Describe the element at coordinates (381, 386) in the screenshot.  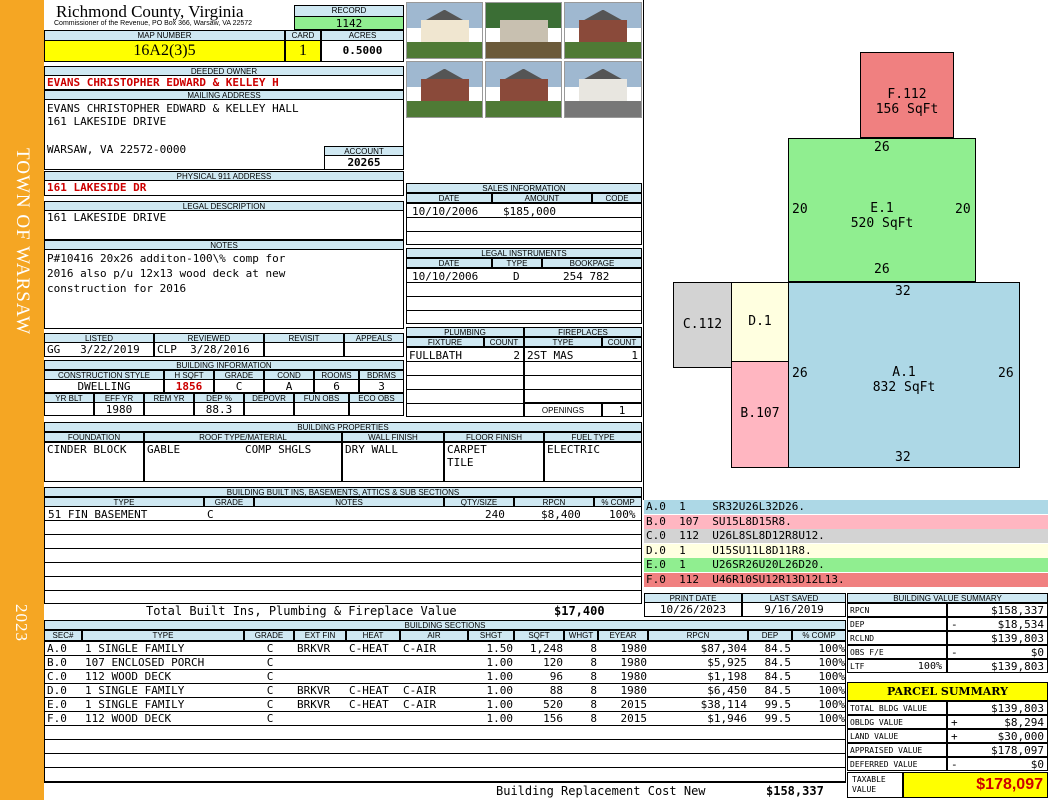
I see `bdrms-value: 3` at that location.